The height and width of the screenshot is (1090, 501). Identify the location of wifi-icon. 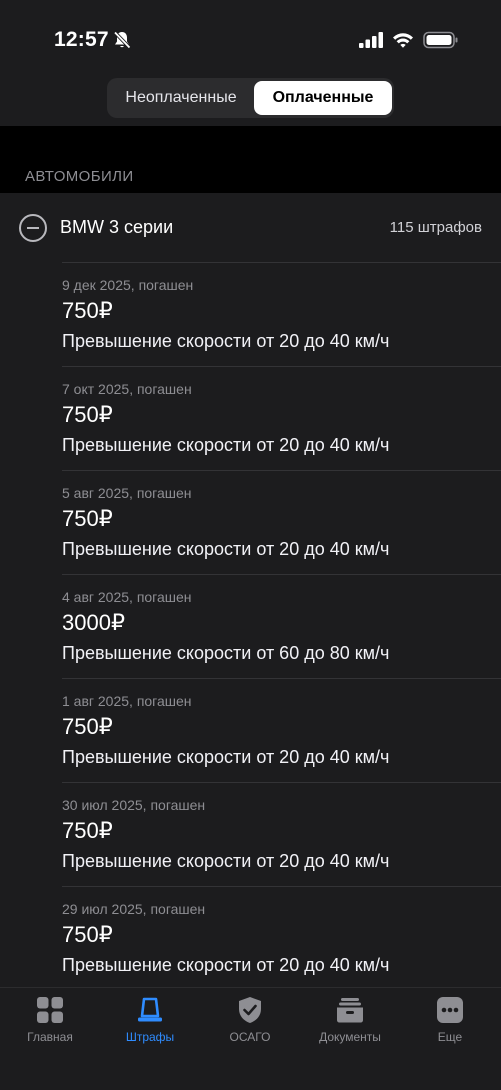
(403, 40).